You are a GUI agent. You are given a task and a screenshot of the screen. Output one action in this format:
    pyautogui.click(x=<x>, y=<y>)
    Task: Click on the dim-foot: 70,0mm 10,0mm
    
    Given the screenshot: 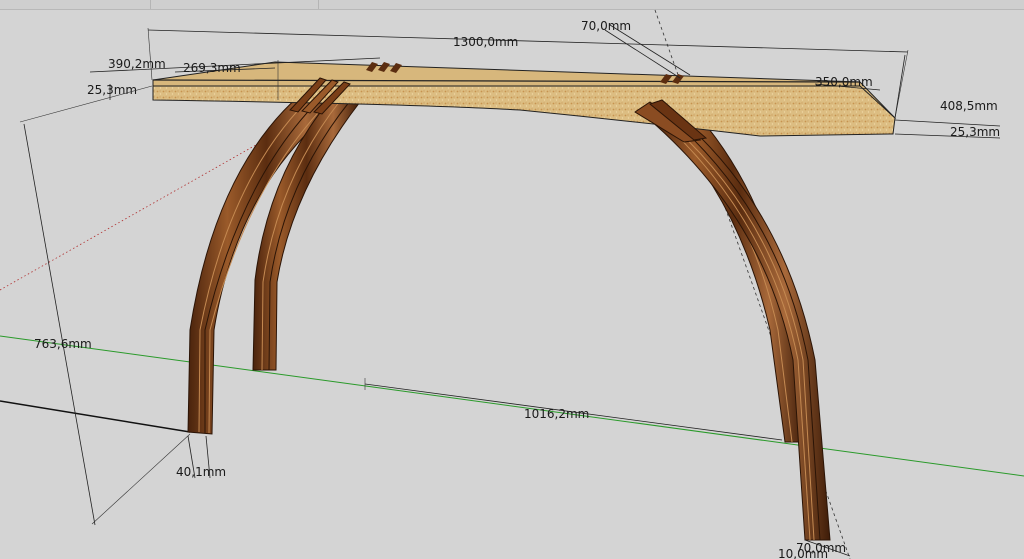 What is the action you would take?
    pyautogui.click(x=814, y=549)
    